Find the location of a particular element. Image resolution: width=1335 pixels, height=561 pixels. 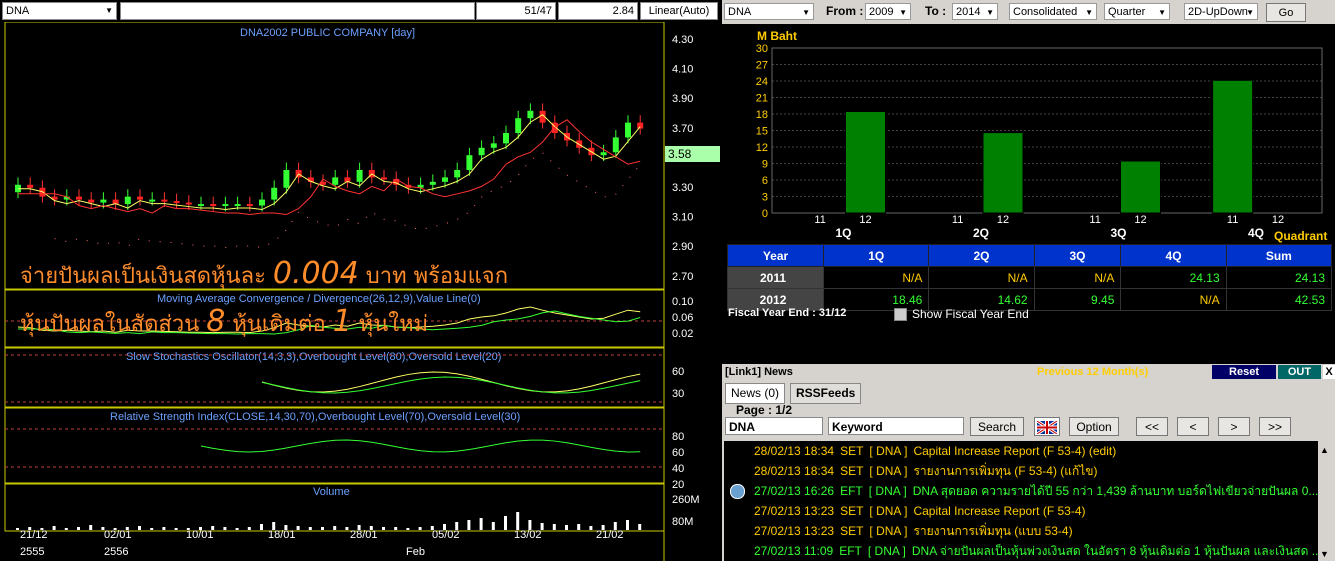

y-tick-label: 27 is located at coordinates (762, 66).